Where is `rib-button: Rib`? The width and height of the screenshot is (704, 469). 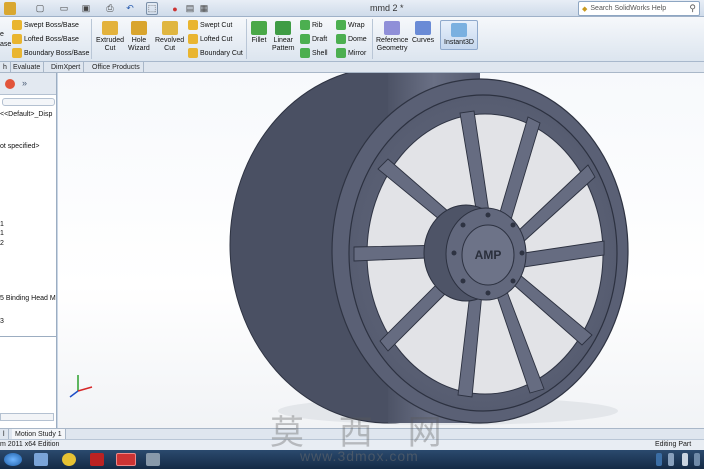 rib-button: Rib is located at coordinates (311, 25).